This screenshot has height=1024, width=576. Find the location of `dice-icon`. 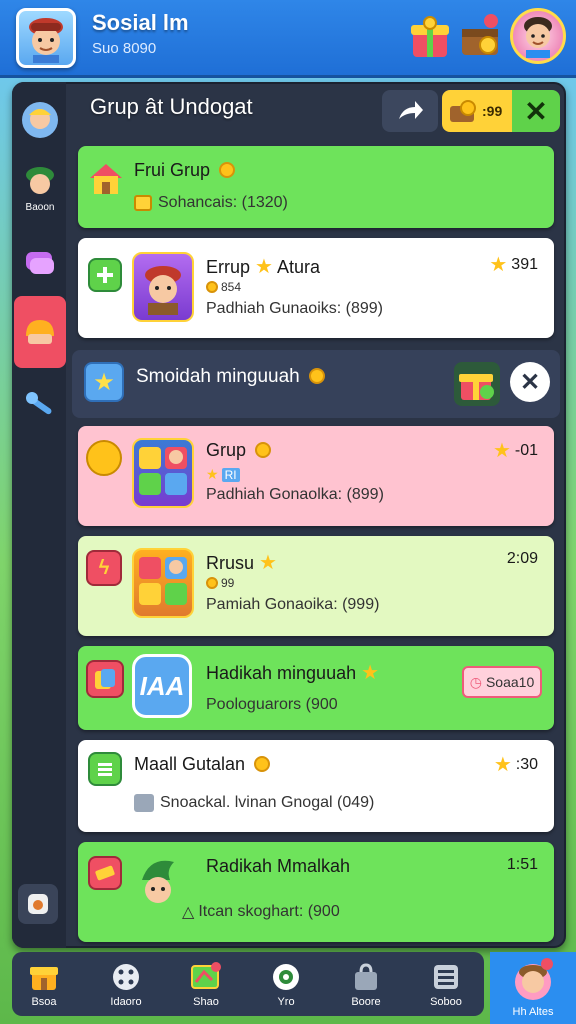

dice-icon is located at coordinates (126, 977).